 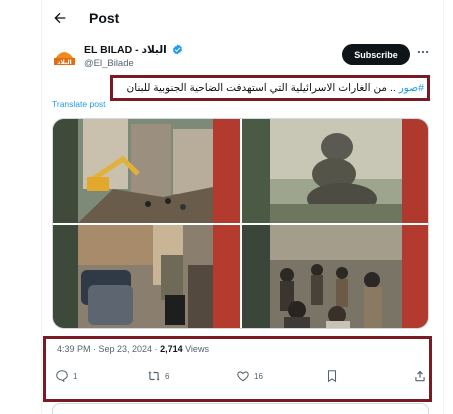 I want to click on action-bar: 1 6 16, so click(x=237, y=379).